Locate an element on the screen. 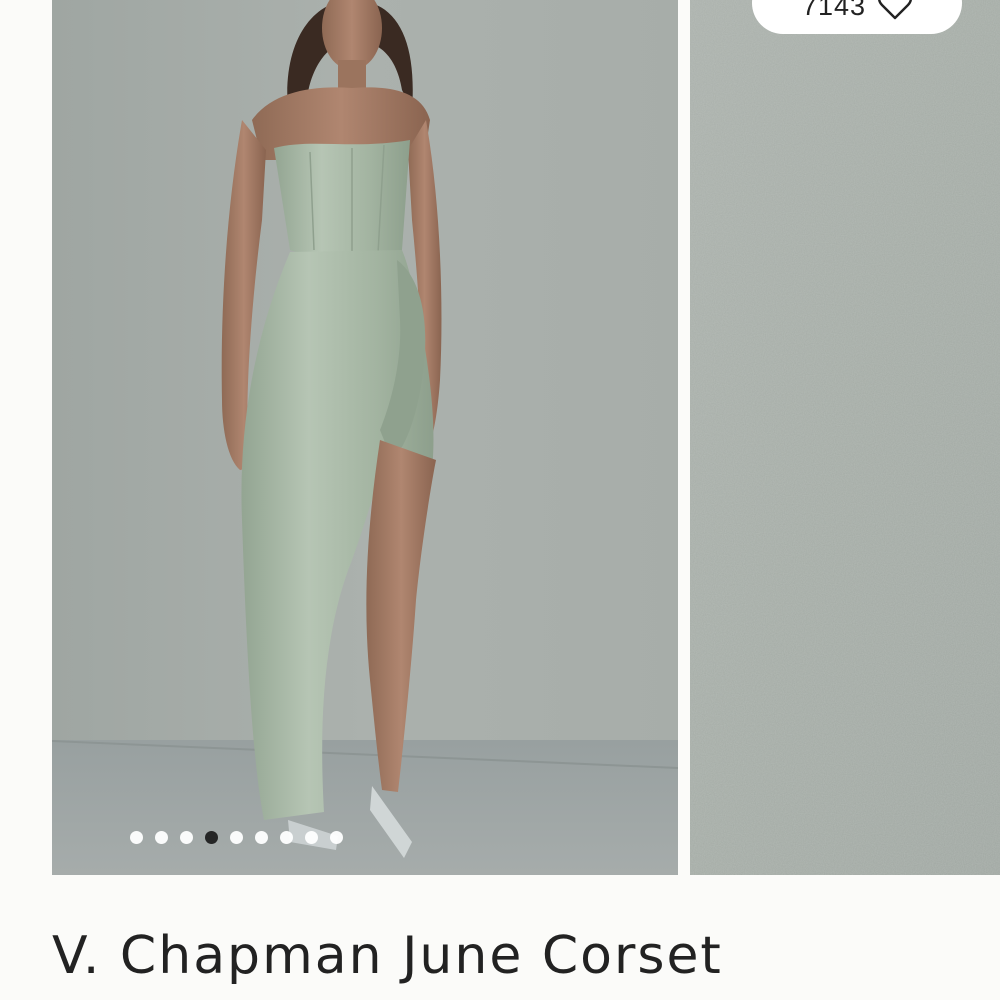  favorites-button: 7143 is located at coordinates (857, 17).